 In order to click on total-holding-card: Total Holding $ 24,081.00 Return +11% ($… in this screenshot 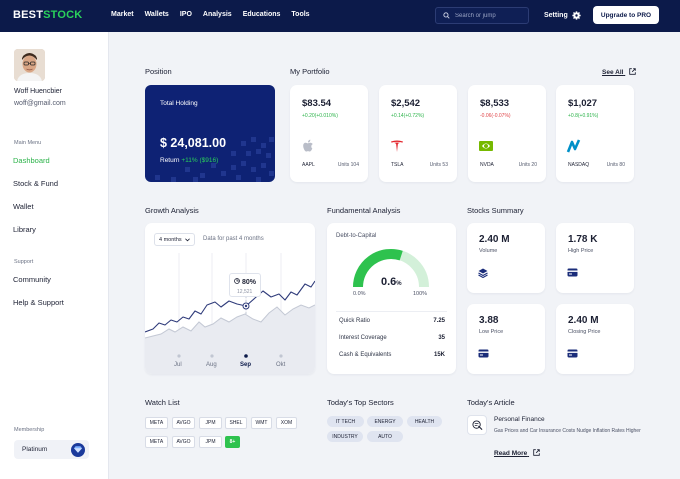, I will do `click(210, 133)`.